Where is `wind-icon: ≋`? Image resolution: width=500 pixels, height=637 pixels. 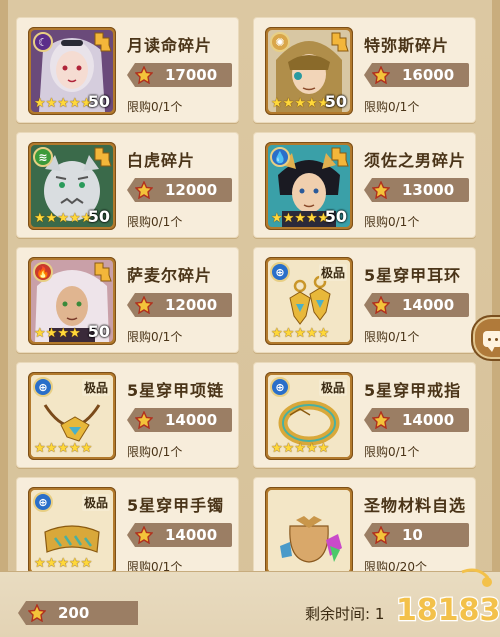
wind-icon: ≋ is located at coordinates (43, 157).